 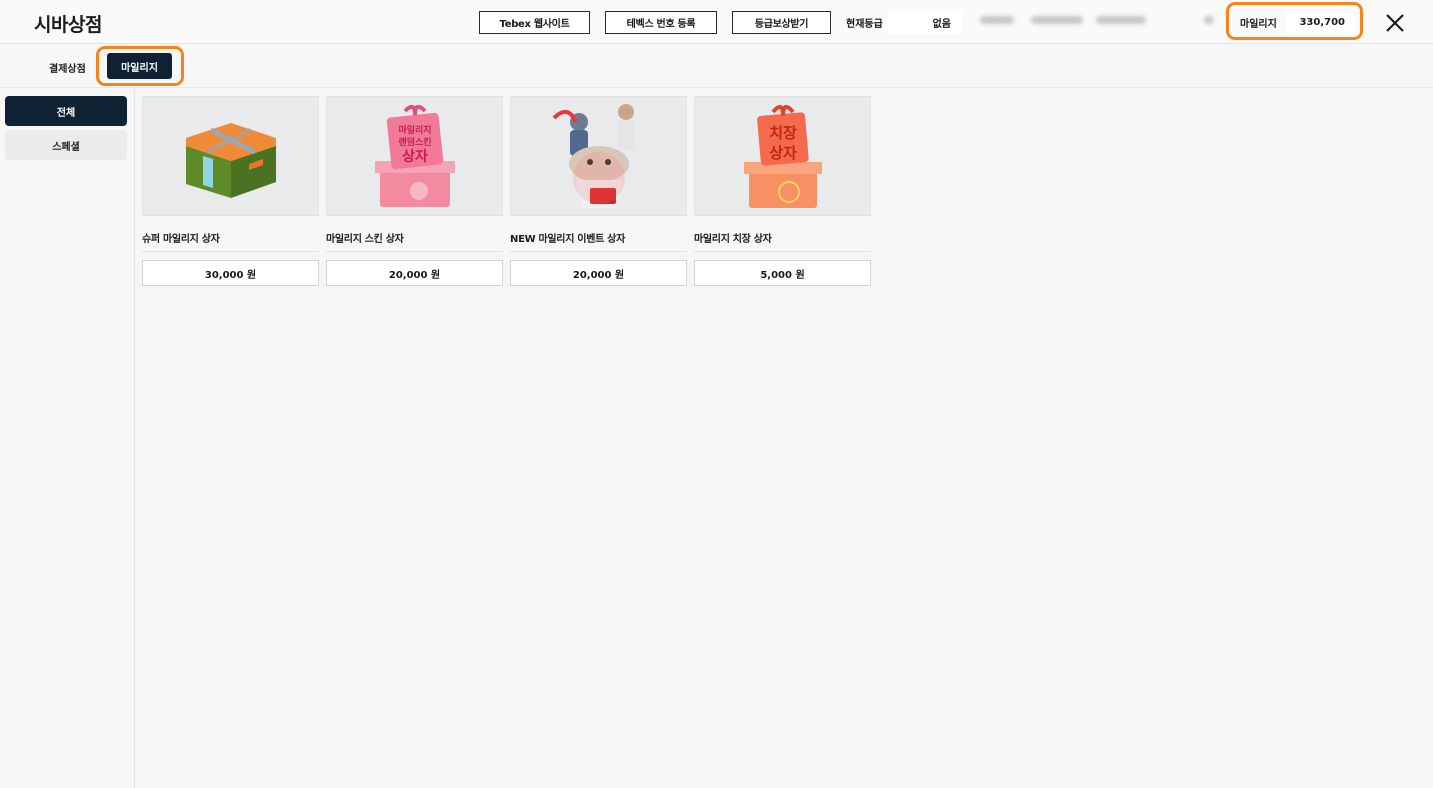 I want to click on svg-text: 마일리지, so click(x=414, y=130).